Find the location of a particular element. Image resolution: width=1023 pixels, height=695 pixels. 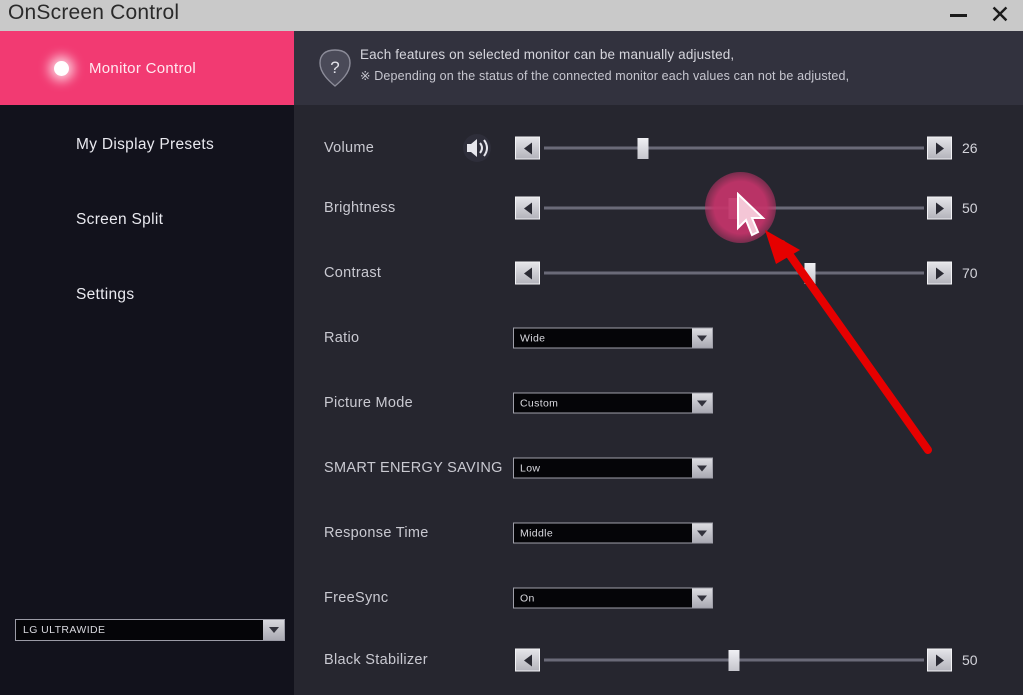

brightness-increase-button is located at coordinates (939, 208).